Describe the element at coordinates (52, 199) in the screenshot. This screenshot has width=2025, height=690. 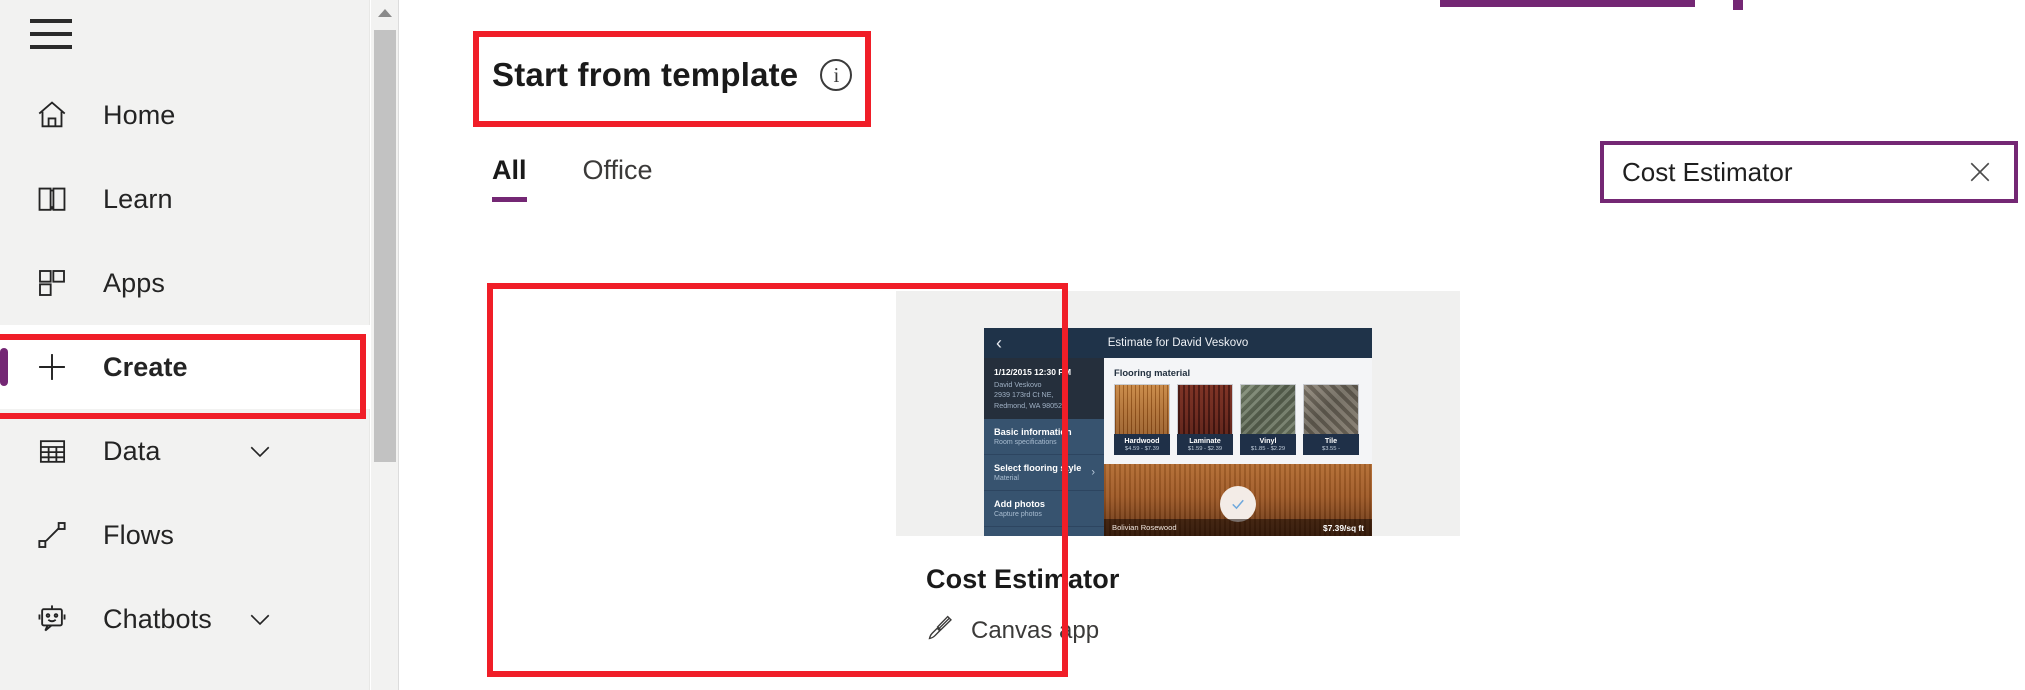
I see `book-icon` at that location.